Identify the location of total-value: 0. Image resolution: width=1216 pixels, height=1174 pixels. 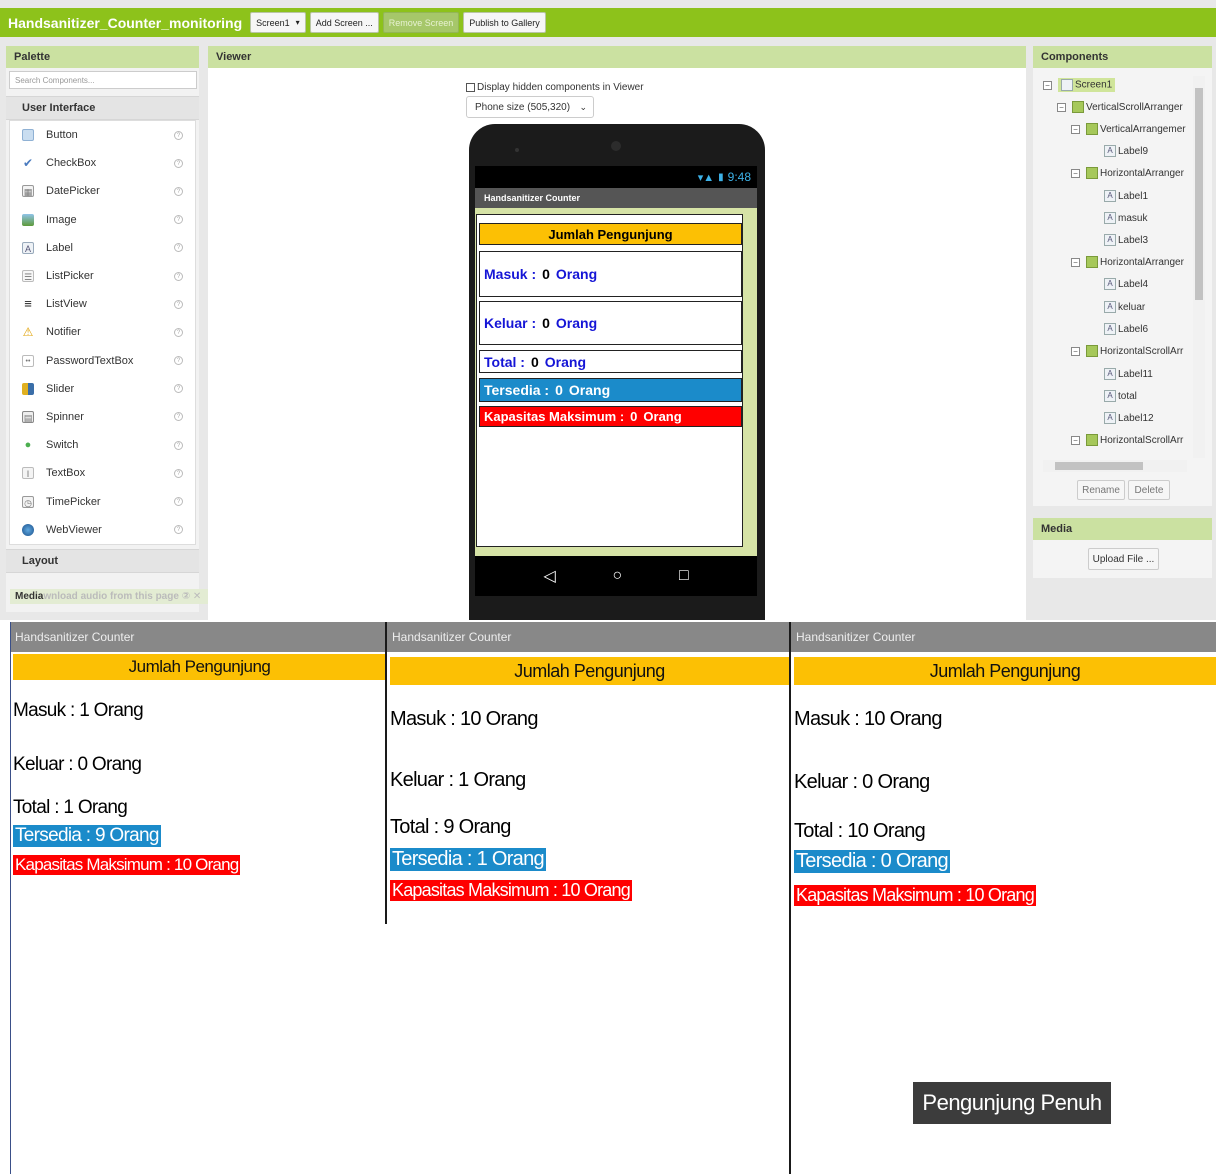
(535, 362).